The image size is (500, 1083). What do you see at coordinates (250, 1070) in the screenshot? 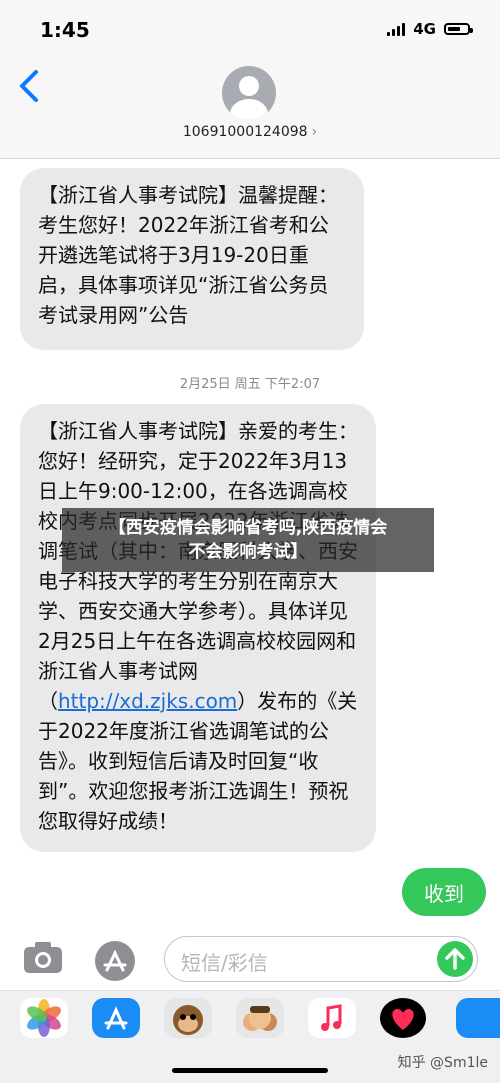
I see `home-indicator` at bounding box center [250, 1070].